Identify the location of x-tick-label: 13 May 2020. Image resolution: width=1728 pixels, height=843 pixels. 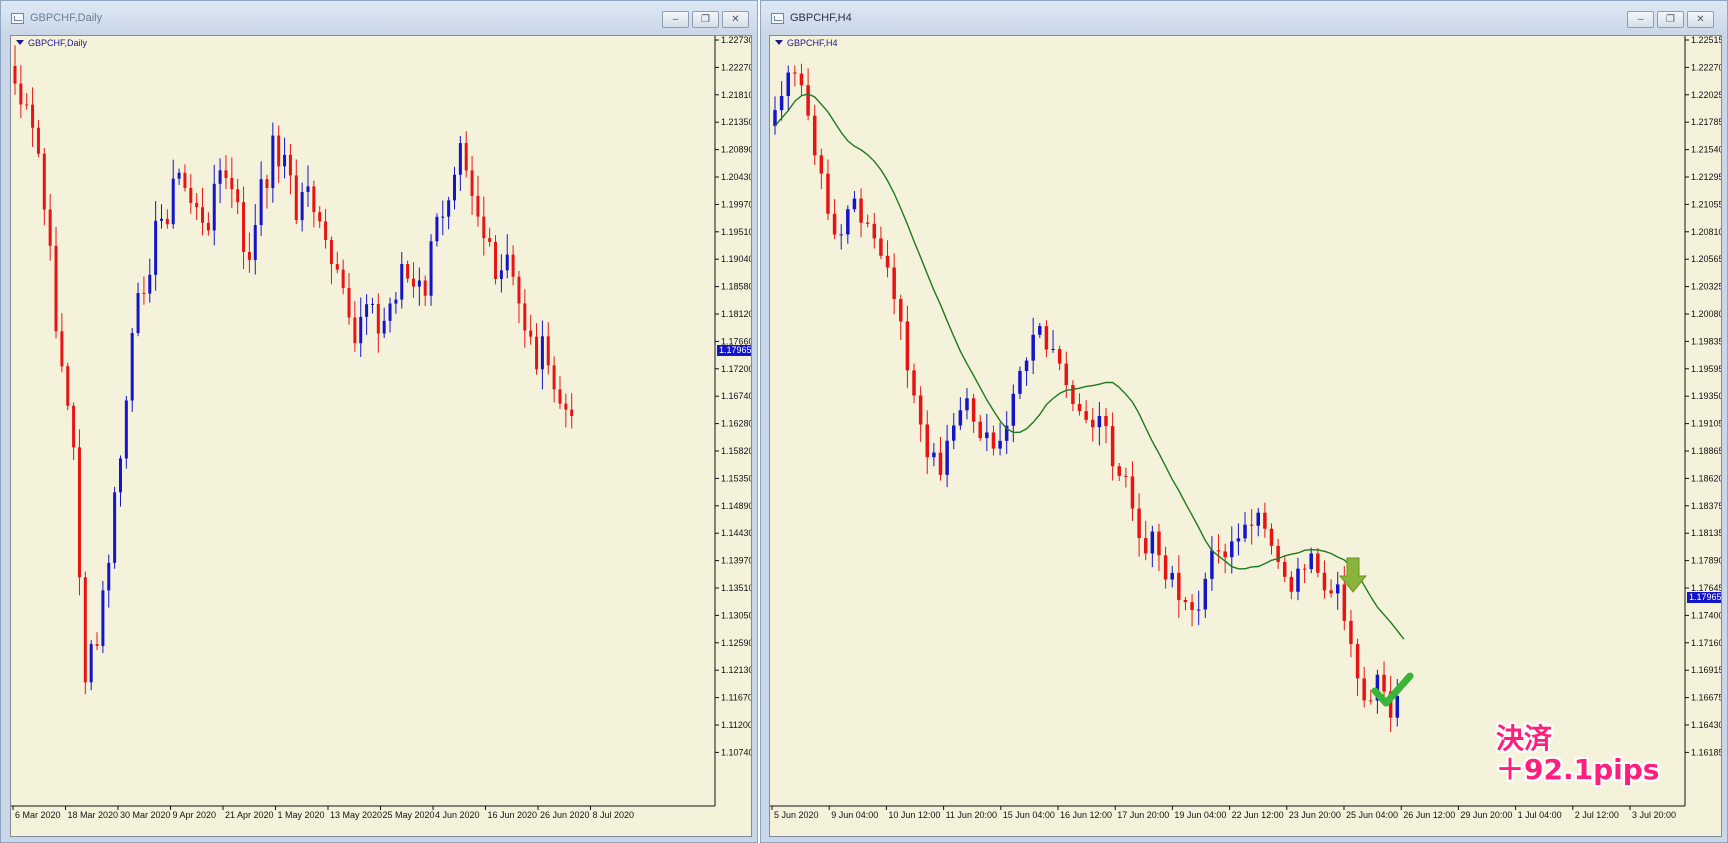
(356, 815).